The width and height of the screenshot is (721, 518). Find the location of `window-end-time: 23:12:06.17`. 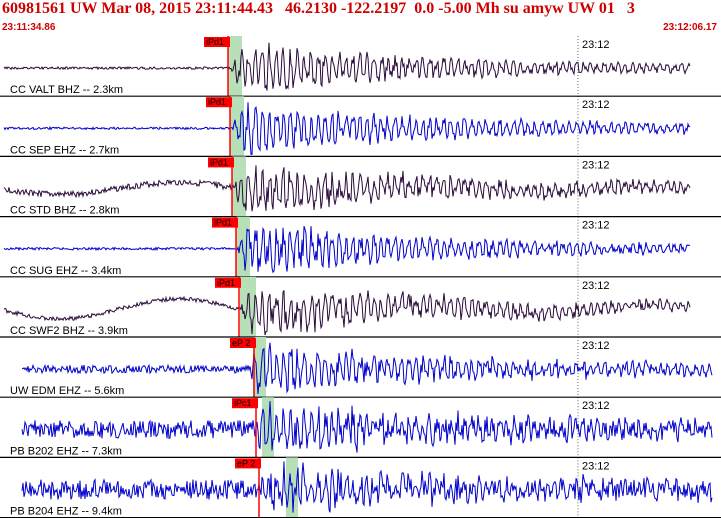

window-end-time: 23:12:06.17 is located at coordinates (690, 27).